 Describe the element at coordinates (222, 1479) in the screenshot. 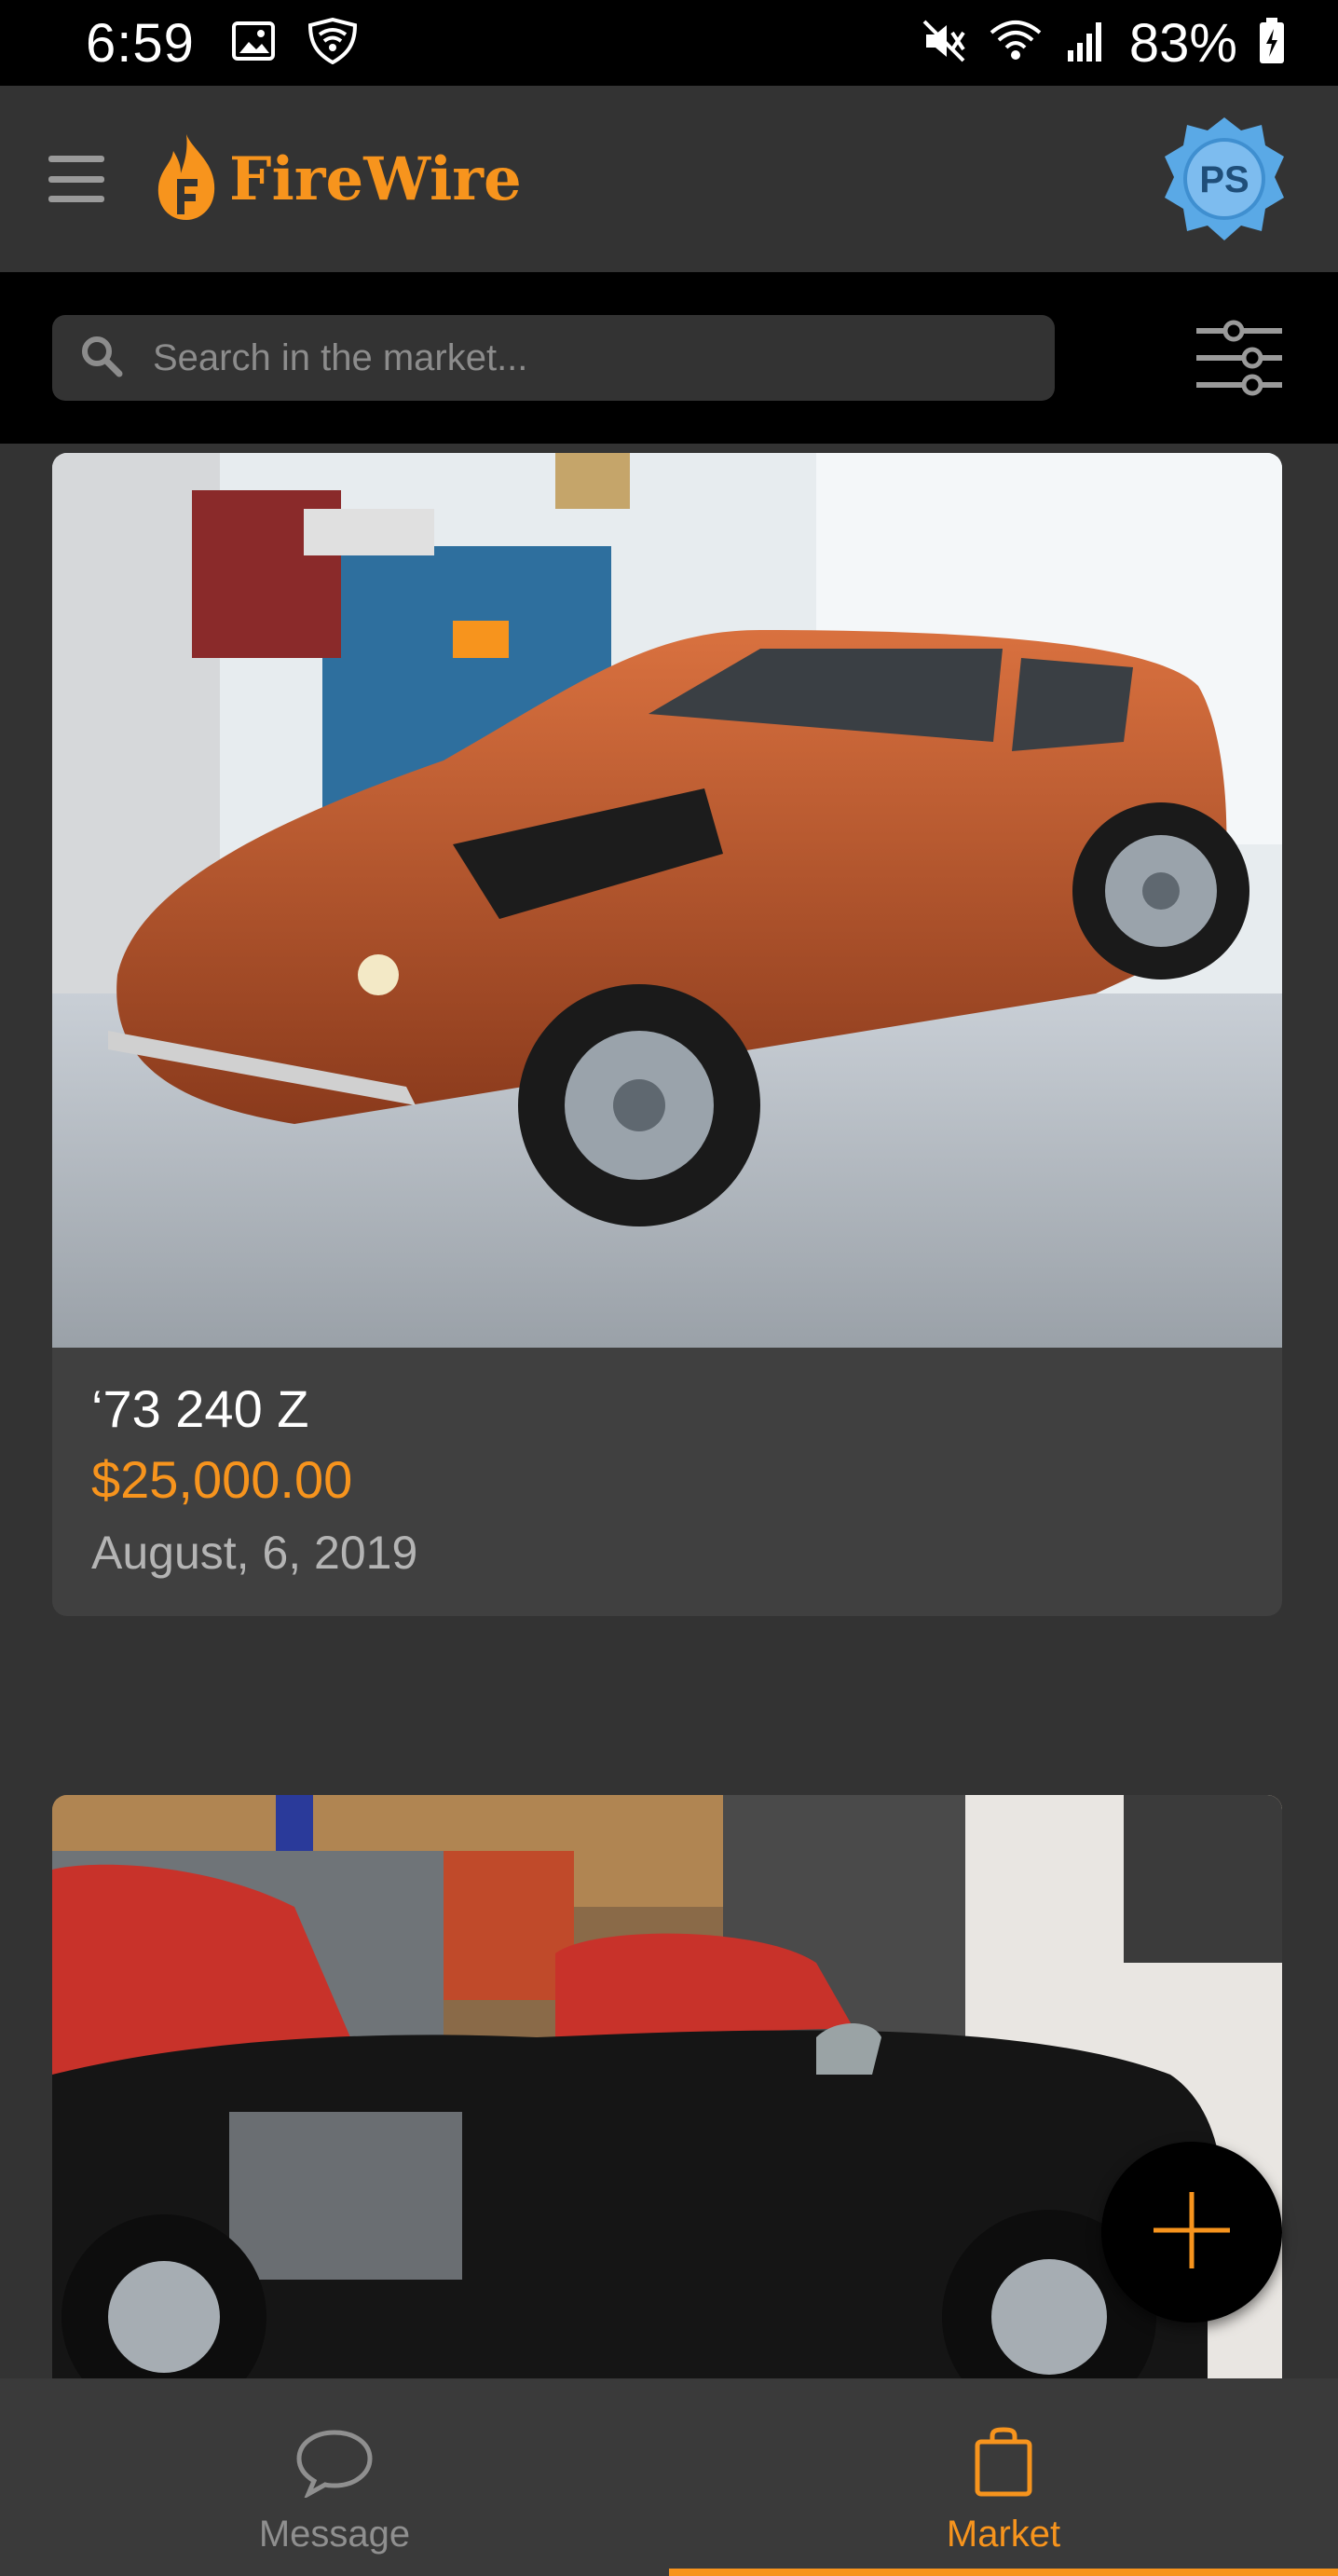

I see `listing-price: $25,000.00` at that location.